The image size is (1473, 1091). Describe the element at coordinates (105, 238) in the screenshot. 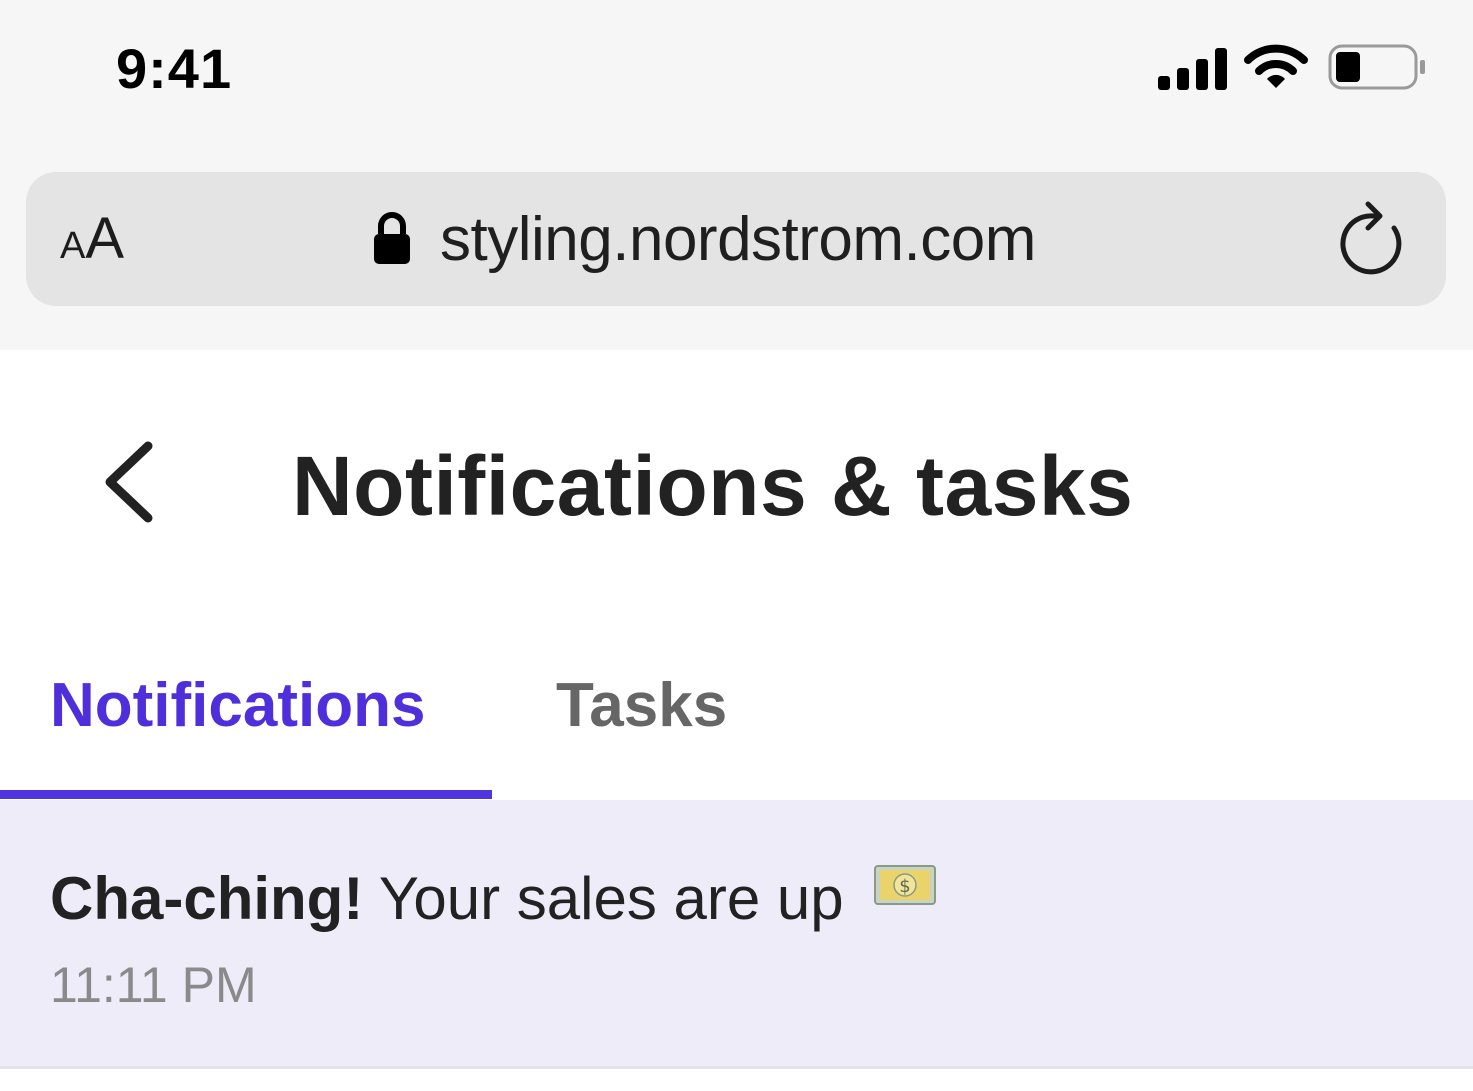

I see `text-size-large-label: A` at that location.